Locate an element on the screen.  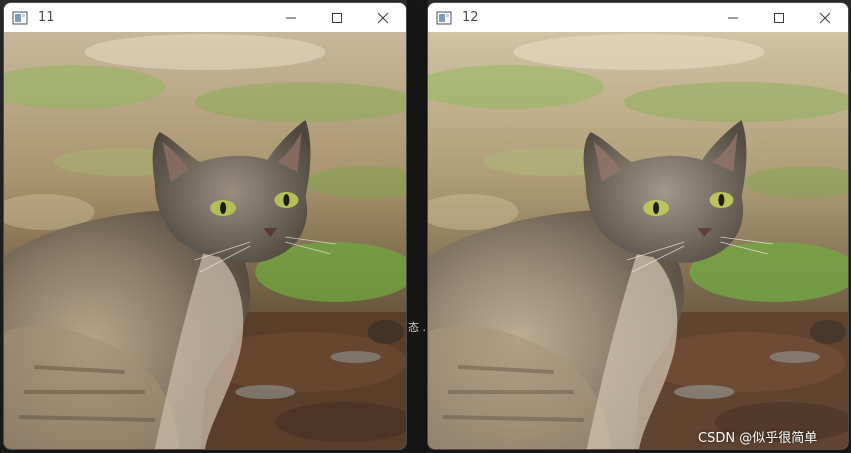
desktop-gap-mark: 态 . is located at coordinates (417, 327).